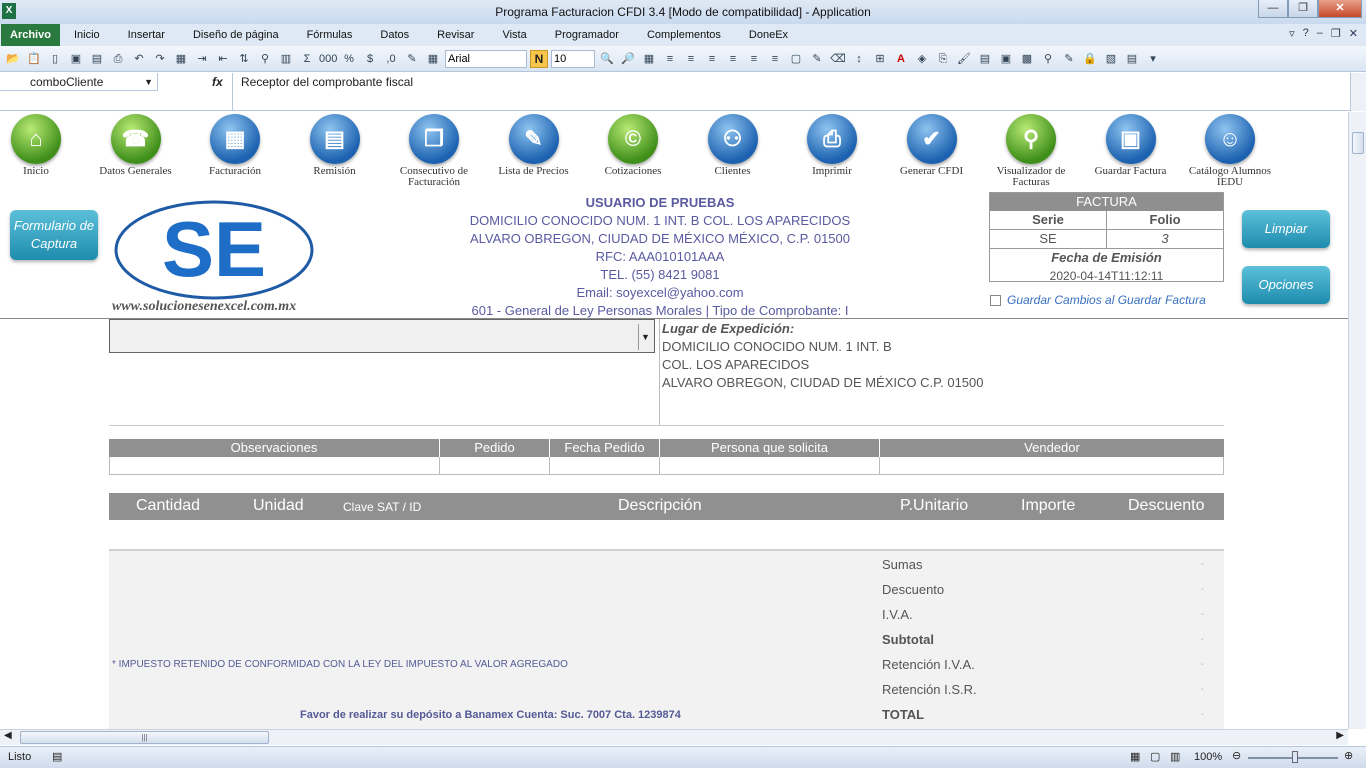 The image size is (1366, 768). What do you see at coordinates (434, 150) in the screenshot?
I see `nav-documents-button: ❐ Consecutivo de Facturación` at bounding box center [434, 150].